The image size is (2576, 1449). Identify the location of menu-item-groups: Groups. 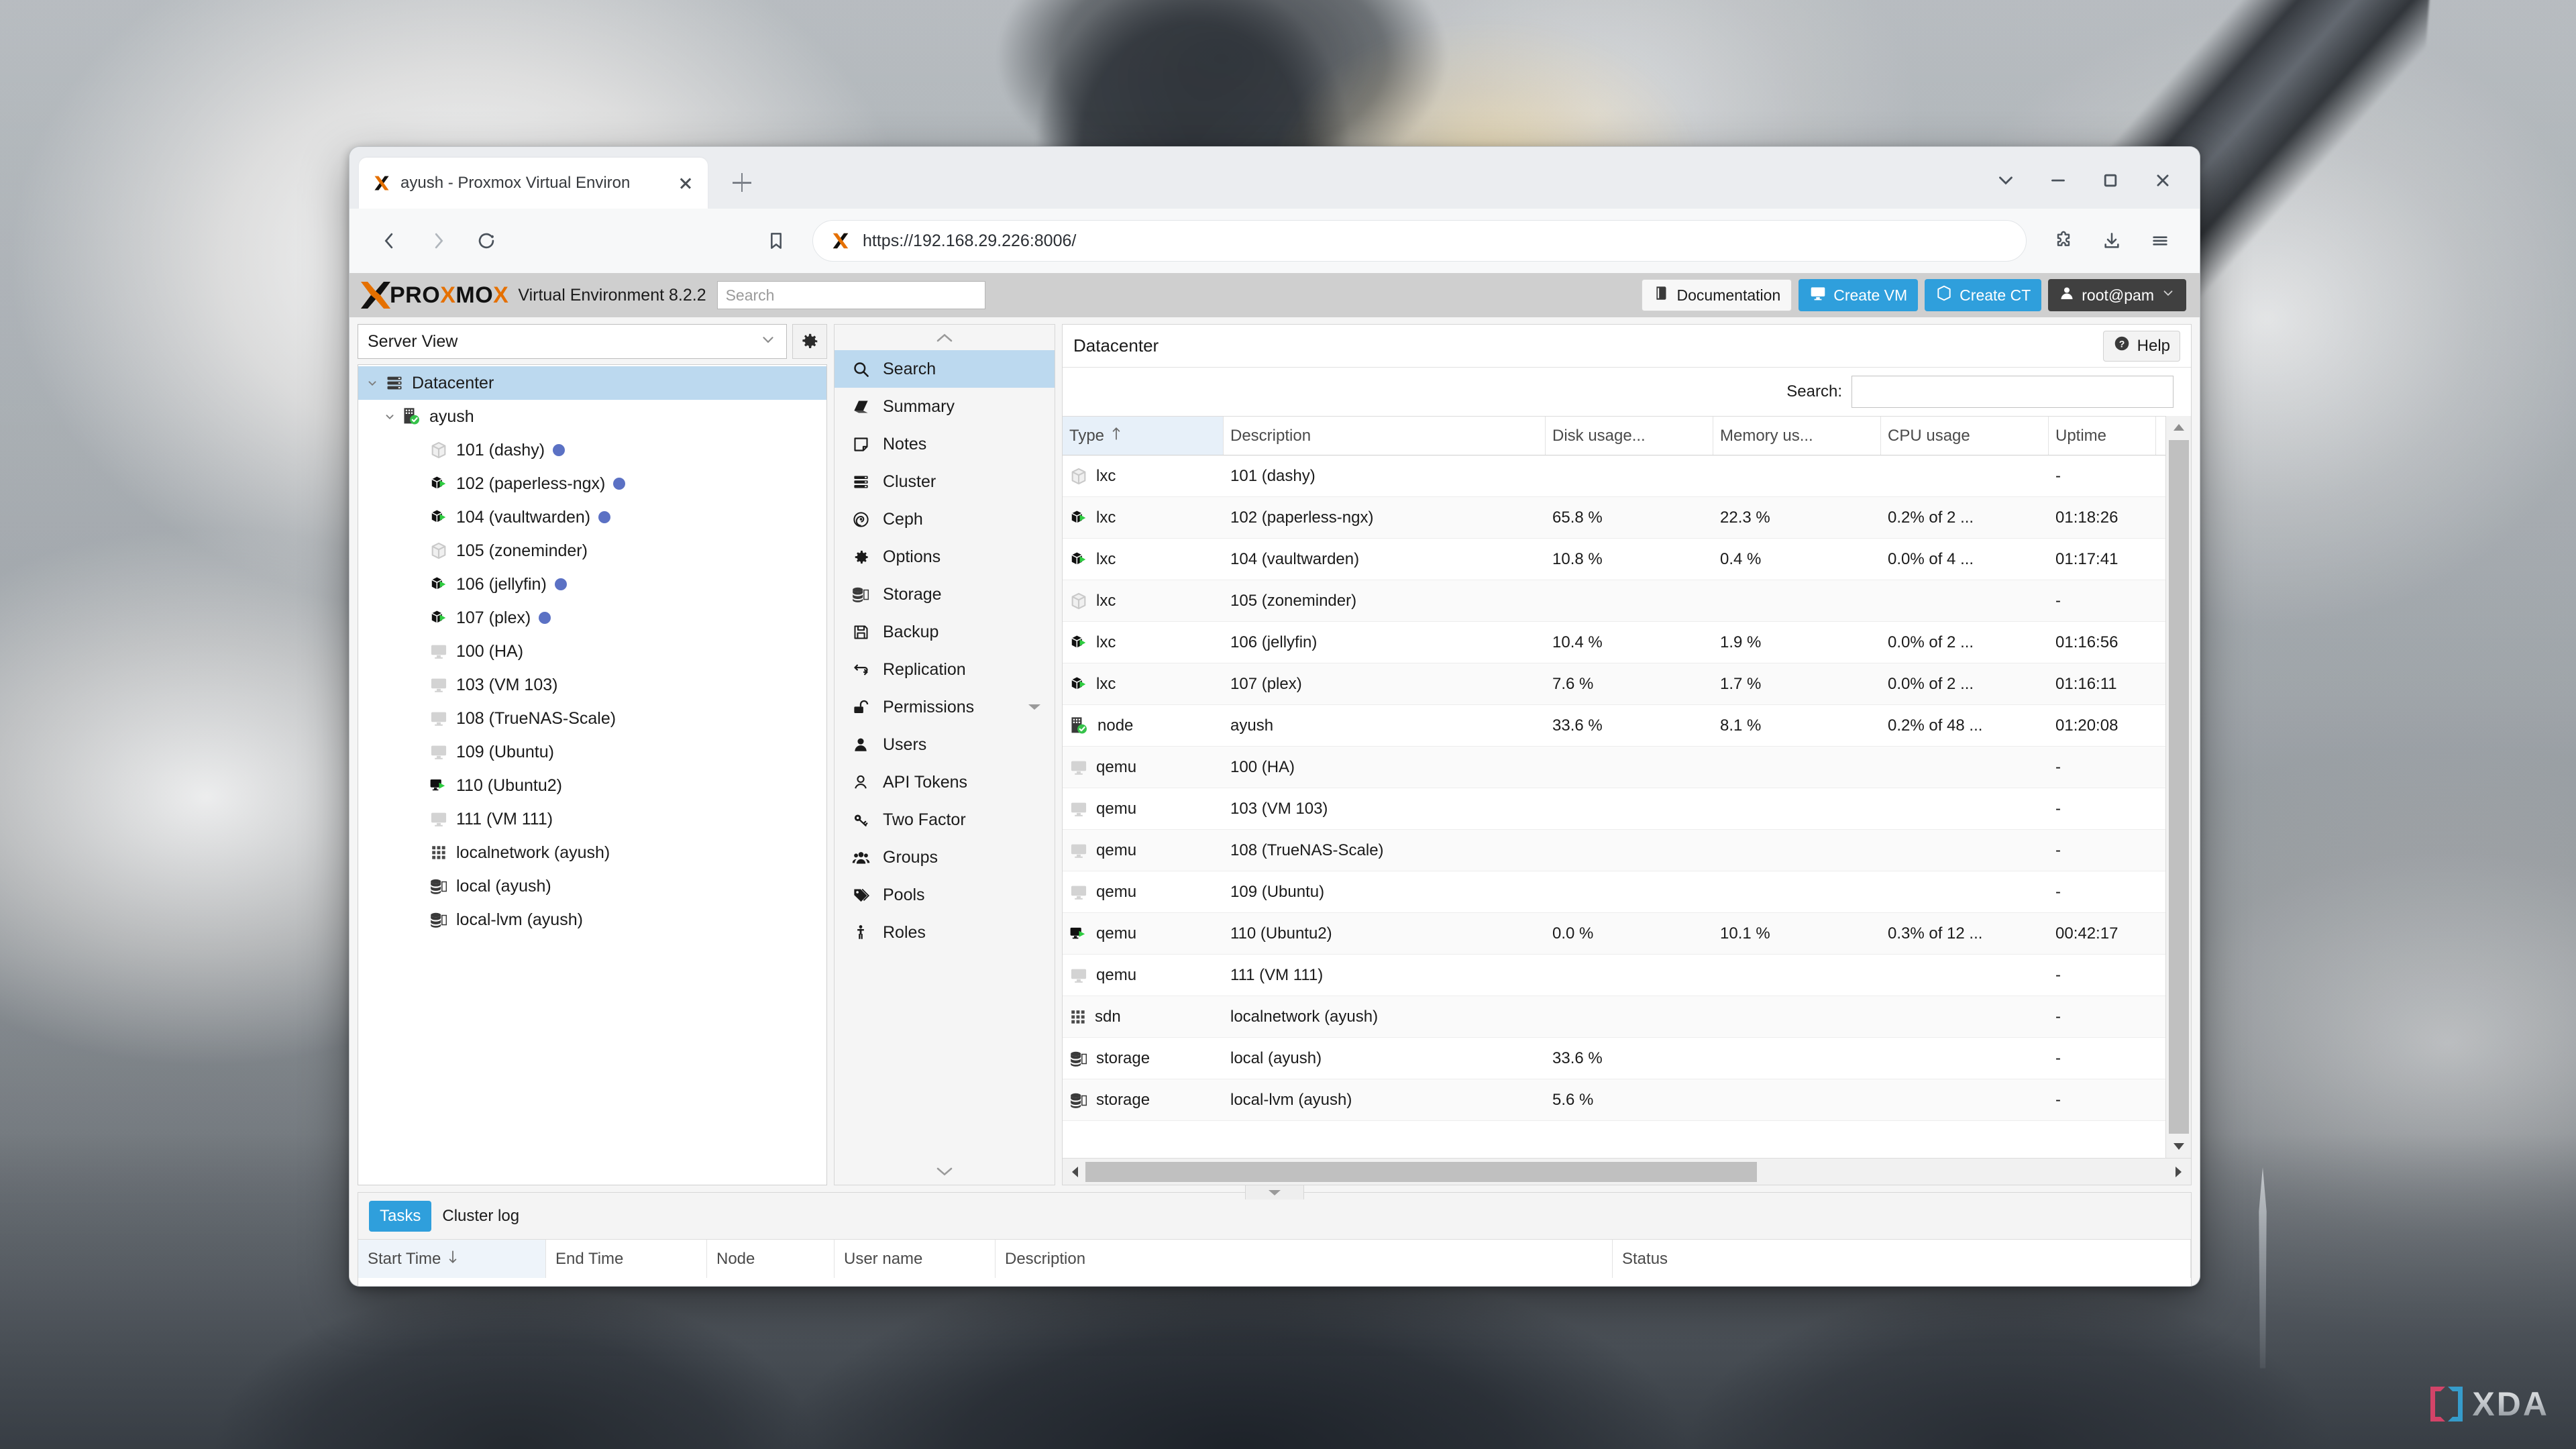
(945, 857).